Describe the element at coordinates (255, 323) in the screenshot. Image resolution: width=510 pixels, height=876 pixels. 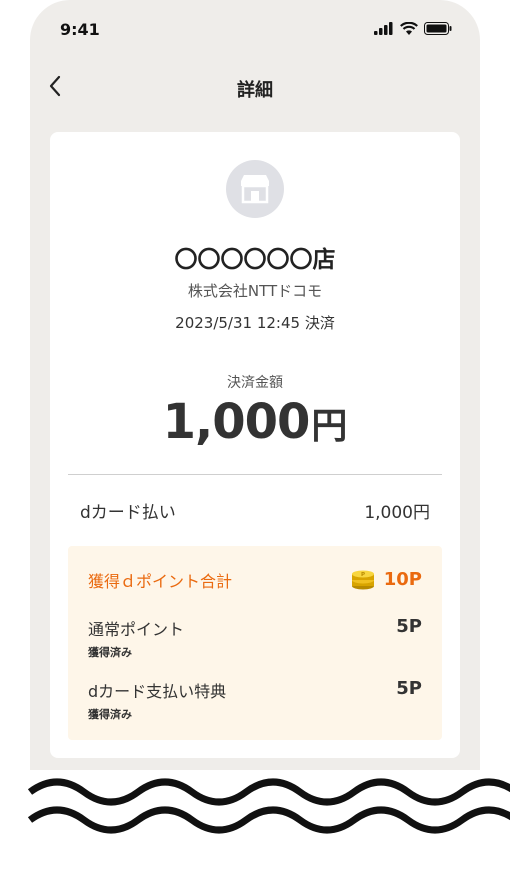
I see `payment-datetime: 2023/5/31 12:45 決済` at that location.